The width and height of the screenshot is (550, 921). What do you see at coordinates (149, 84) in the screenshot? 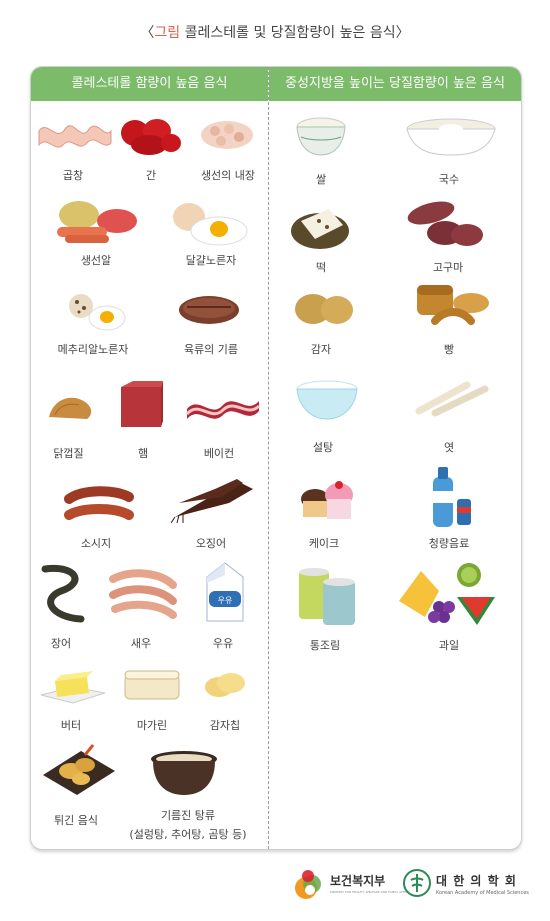
I see `header-cholesterol: 콜레스테롤 함량이 높음 음식` at bounding box center [149, 84].